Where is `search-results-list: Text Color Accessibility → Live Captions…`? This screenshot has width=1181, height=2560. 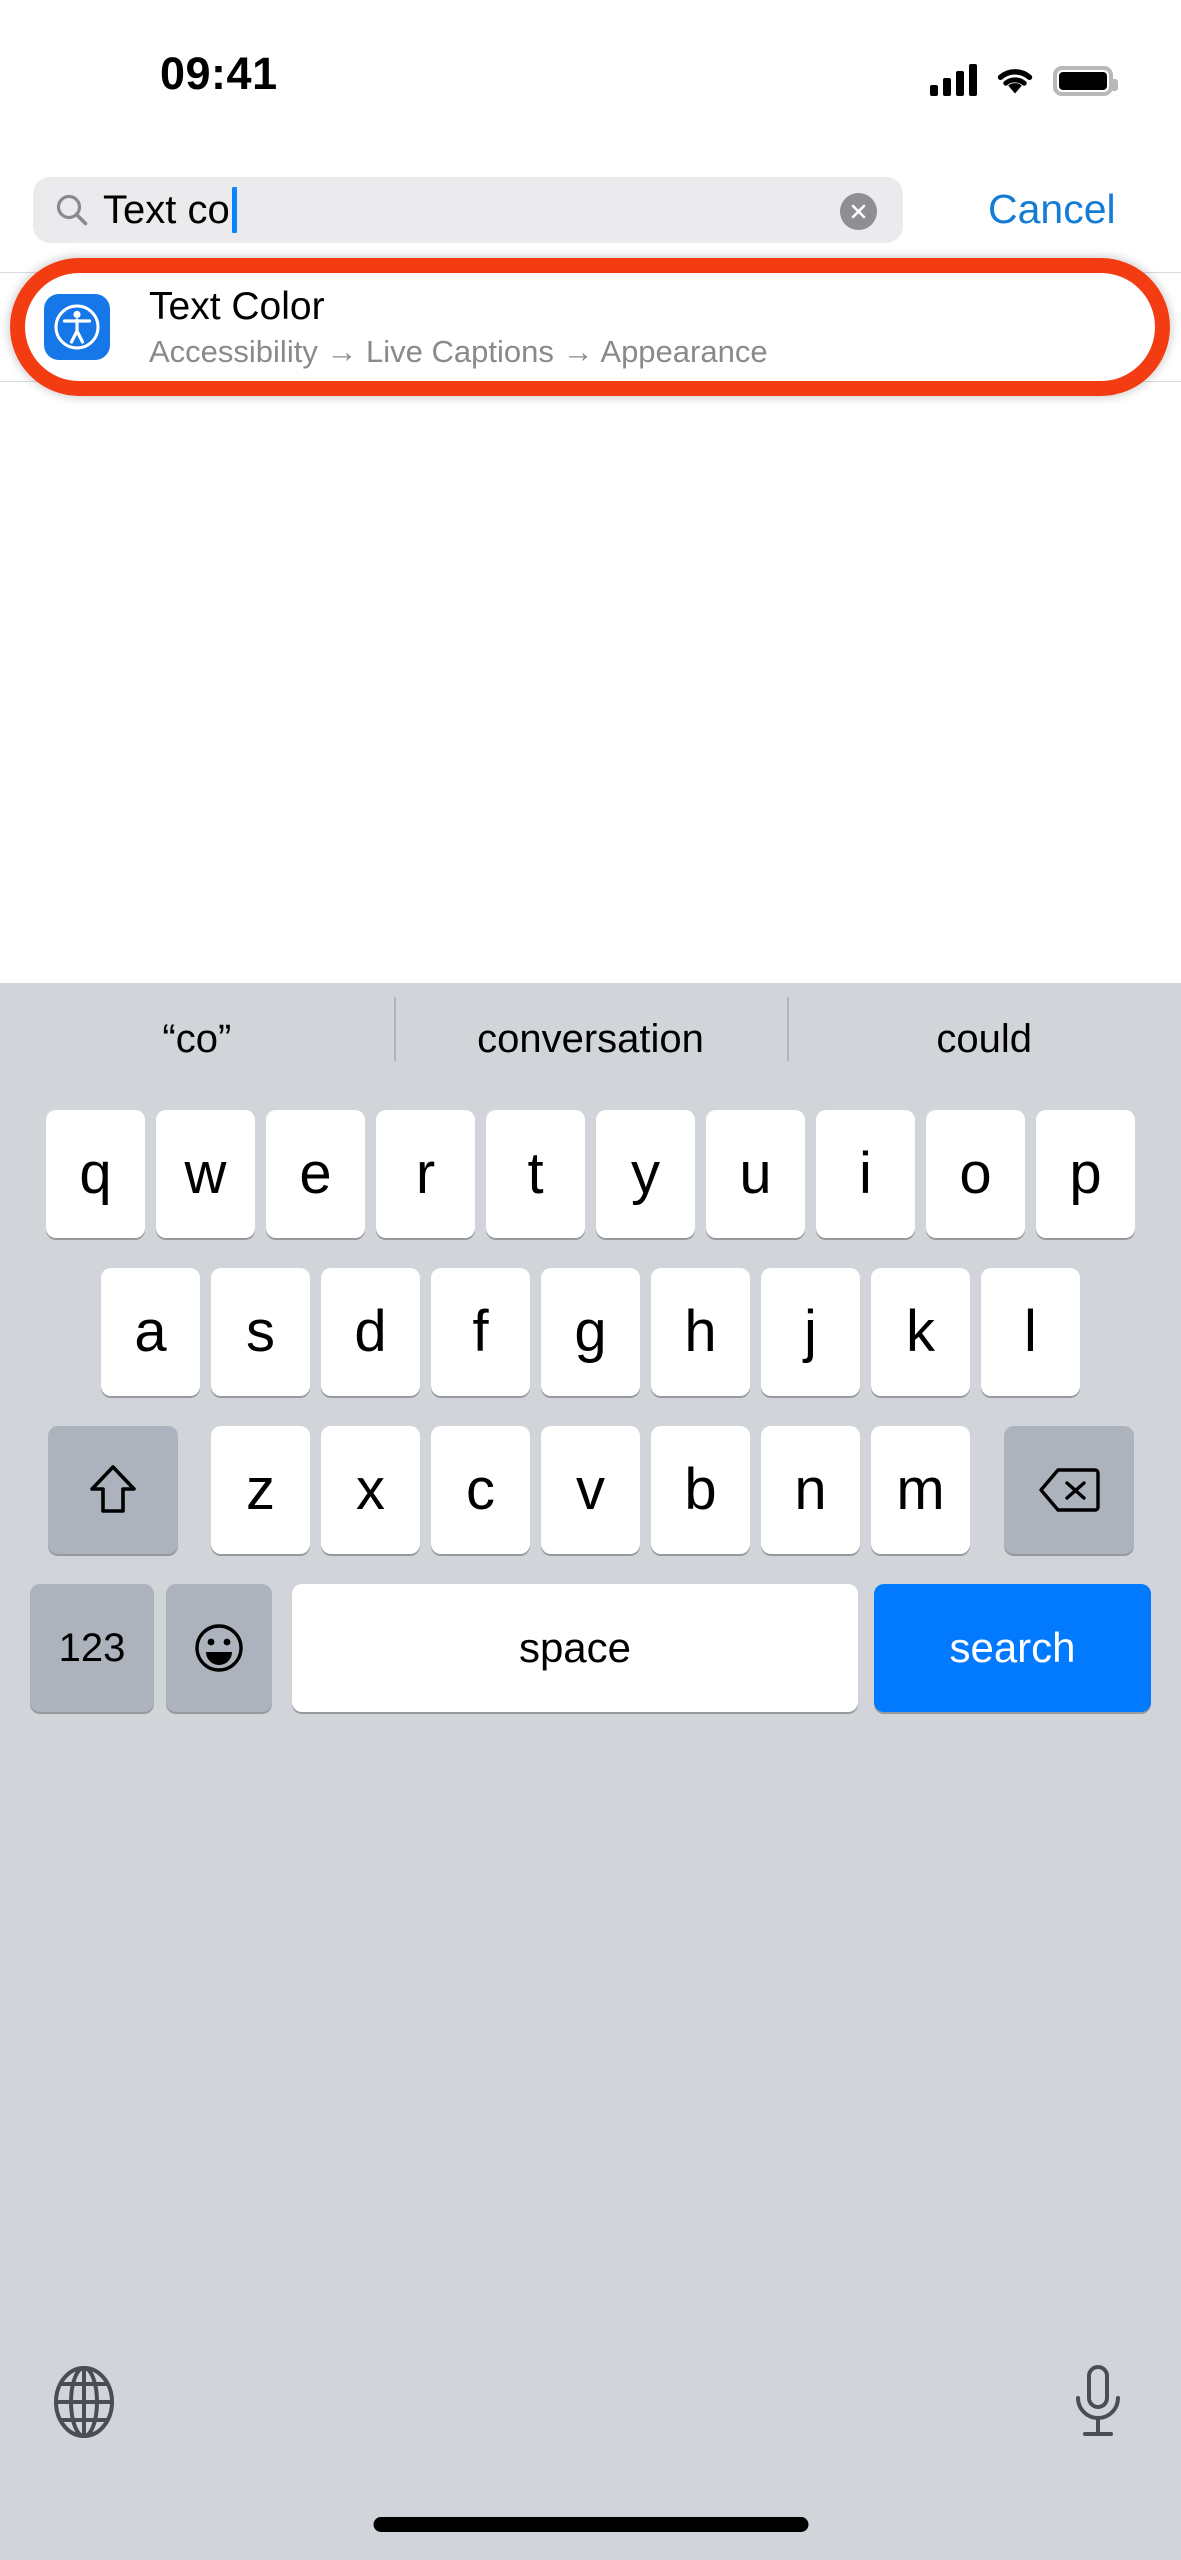
search-results-list: Text Color Accessibility → Live Captions… is located at coordinates (590, 327).